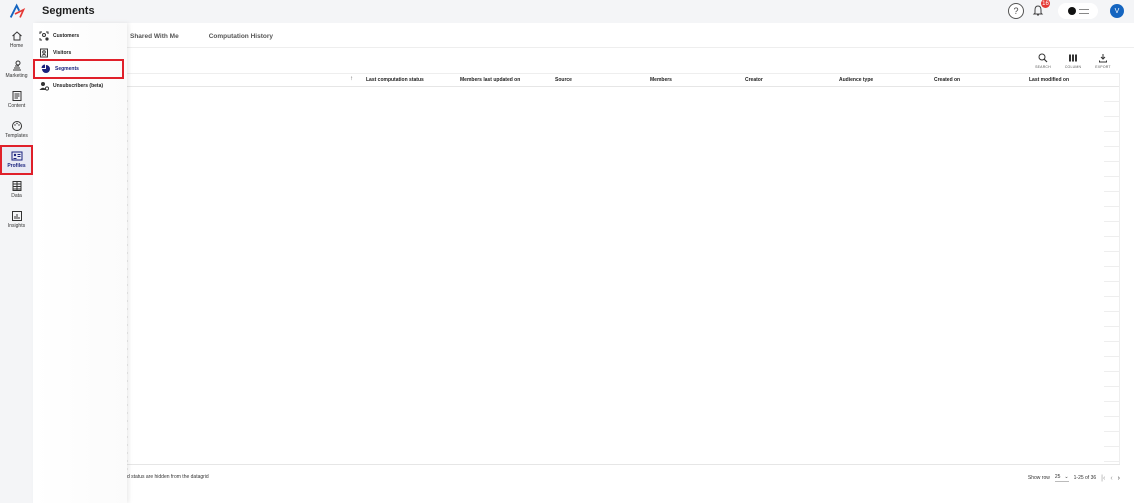 This screenshot has width=1134, height=503. I want to click on insights-icon, so click(16, 216).